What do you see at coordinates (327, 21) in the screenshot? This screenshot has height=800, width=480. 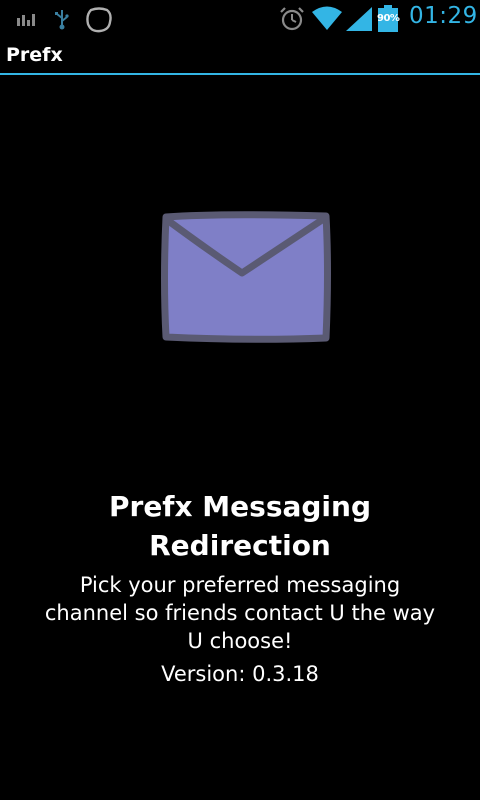 I see `wifi-icon` at bounding box center [327, 21].